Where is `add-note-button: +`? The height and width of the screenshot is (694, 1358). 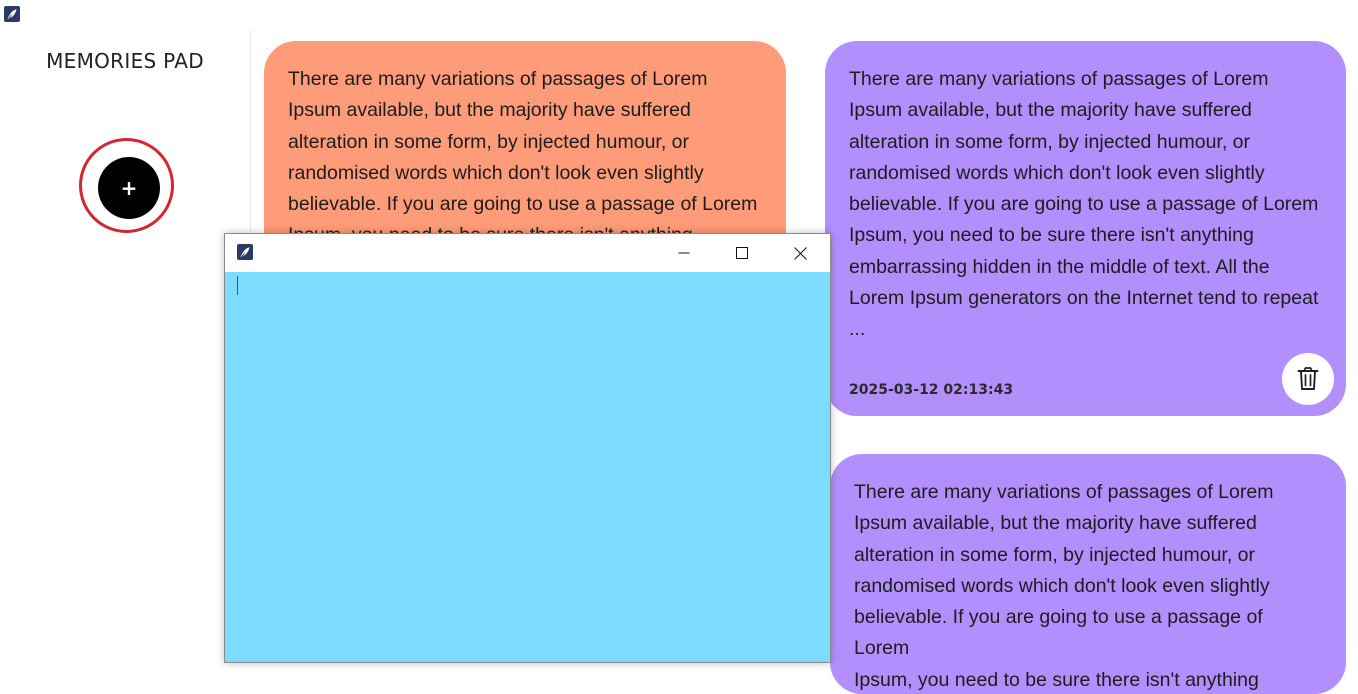 add-note-button: + is located at coordinates (129, 188).